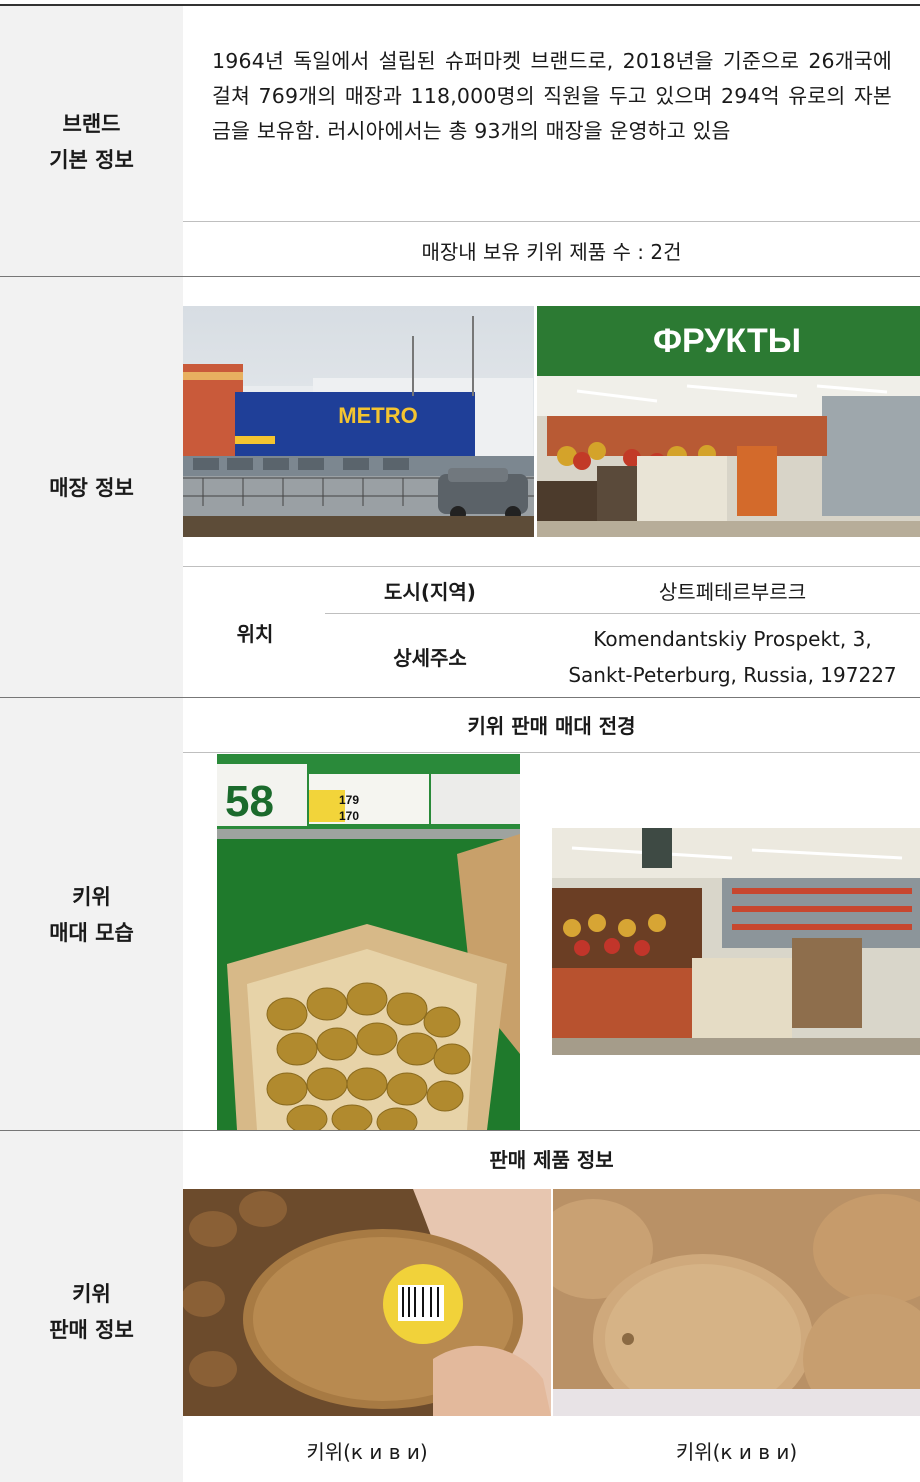 The height and width of the screenshot is (1482, 920). Describe the element at coordinates (349, 816) in the screenshot. I see `price-2: 170` at that location.